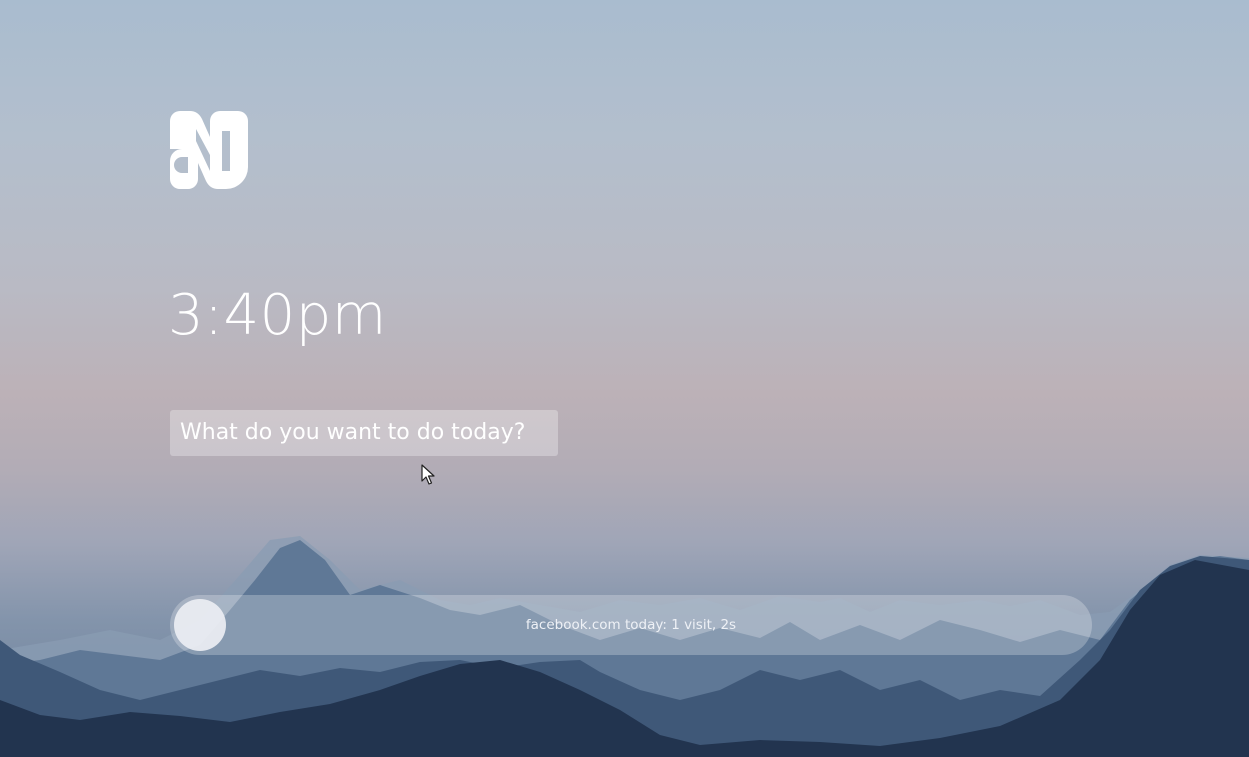  I want to click on visit-summary-text: facebook.com today: 1 visit, 2s, so click(631, 625).